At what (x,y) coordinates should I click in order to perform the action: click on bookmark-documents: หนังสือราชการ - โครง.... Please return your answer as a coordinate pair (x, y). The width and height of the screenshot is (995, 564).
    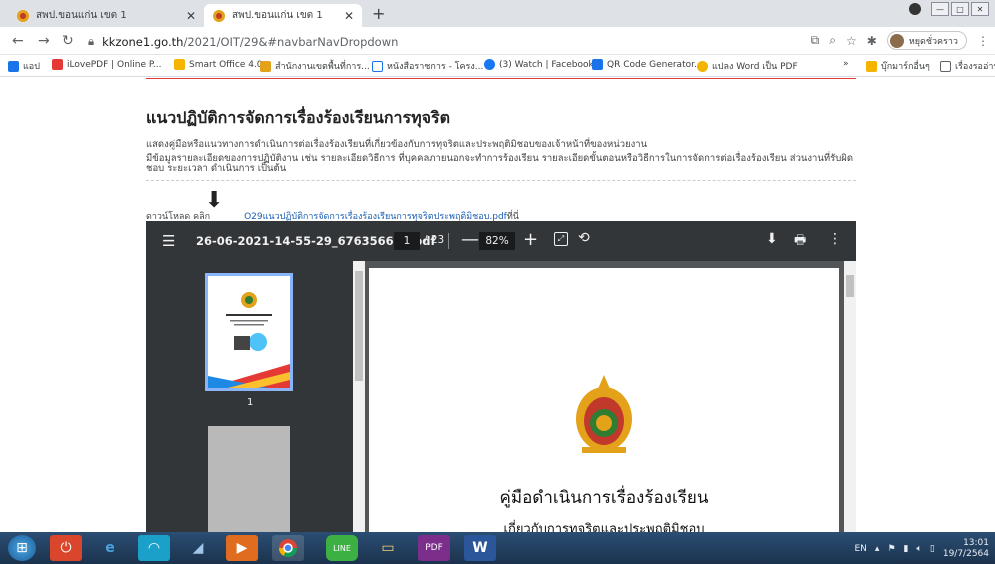
    Looking at the image, I should click on (427, 66).